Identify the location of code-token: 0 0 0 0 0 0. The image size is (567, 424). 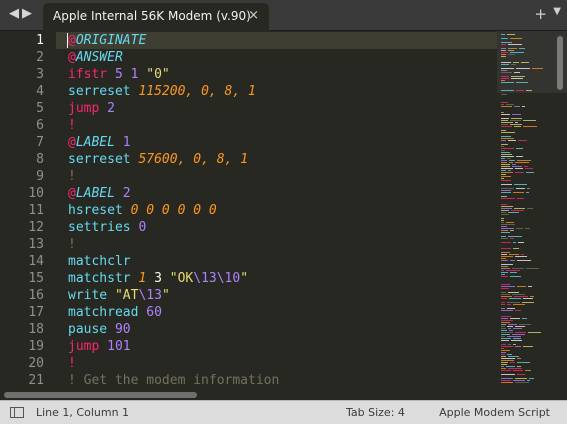
(173, 210).